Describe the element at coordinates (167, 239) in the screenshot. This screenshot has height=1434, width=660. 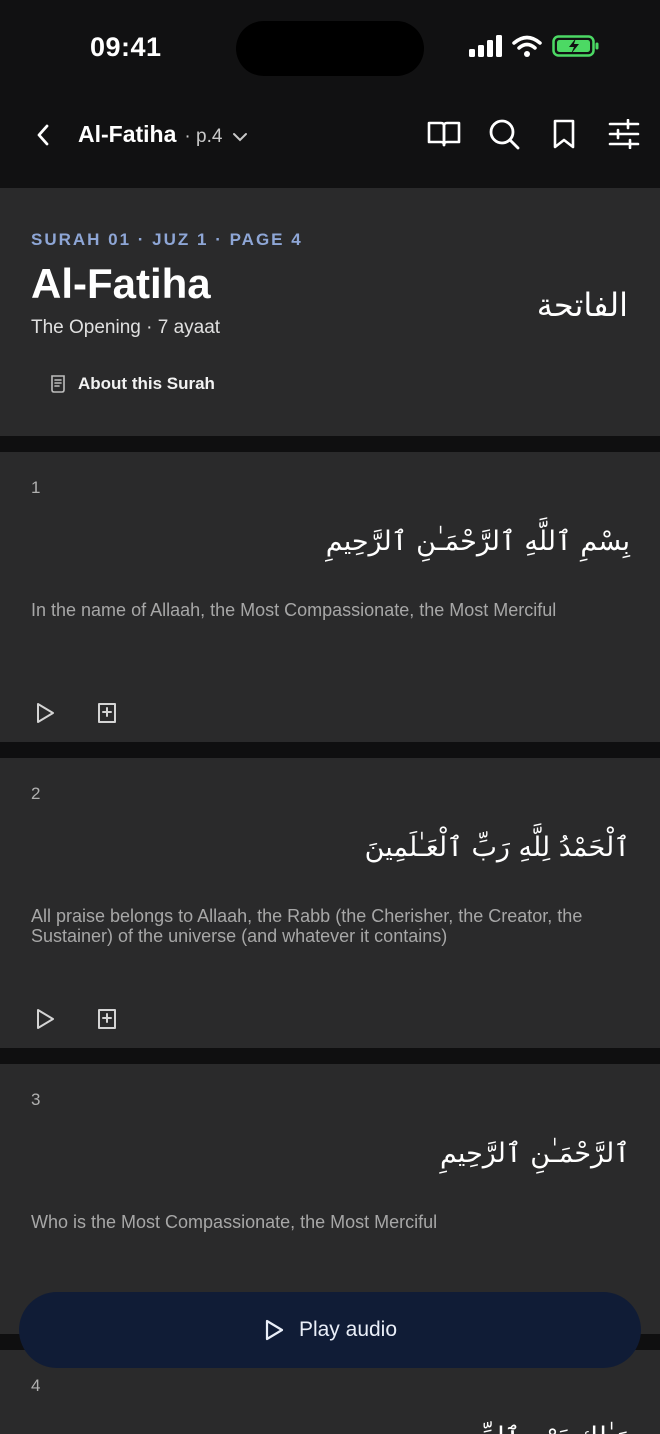
I see `surah-meta: SURAH 01 · JUZ 1 · PAGE 4` at that location.